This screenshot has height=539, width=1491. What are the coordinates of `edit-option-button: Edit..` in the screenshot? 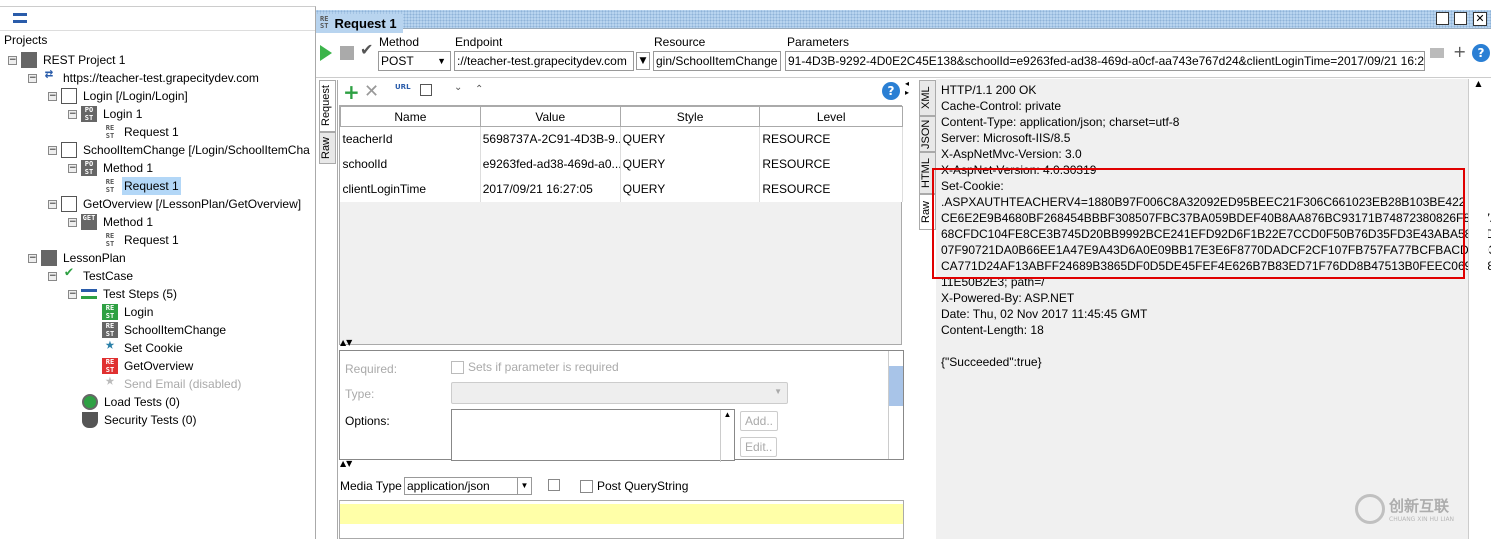 It's located at (759, 447).